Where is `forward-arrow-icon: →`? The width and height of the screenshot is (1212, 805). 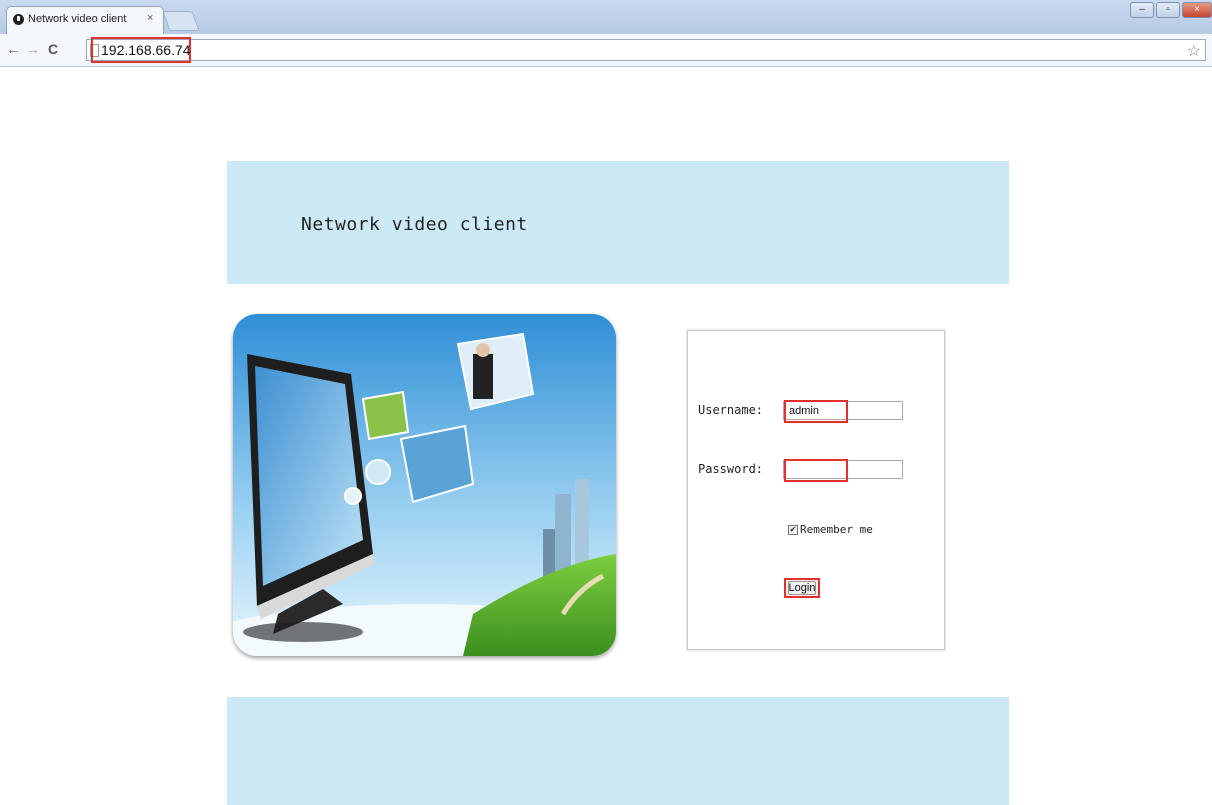
forward-arrow-icon: → is located at coordinates (33, 49).